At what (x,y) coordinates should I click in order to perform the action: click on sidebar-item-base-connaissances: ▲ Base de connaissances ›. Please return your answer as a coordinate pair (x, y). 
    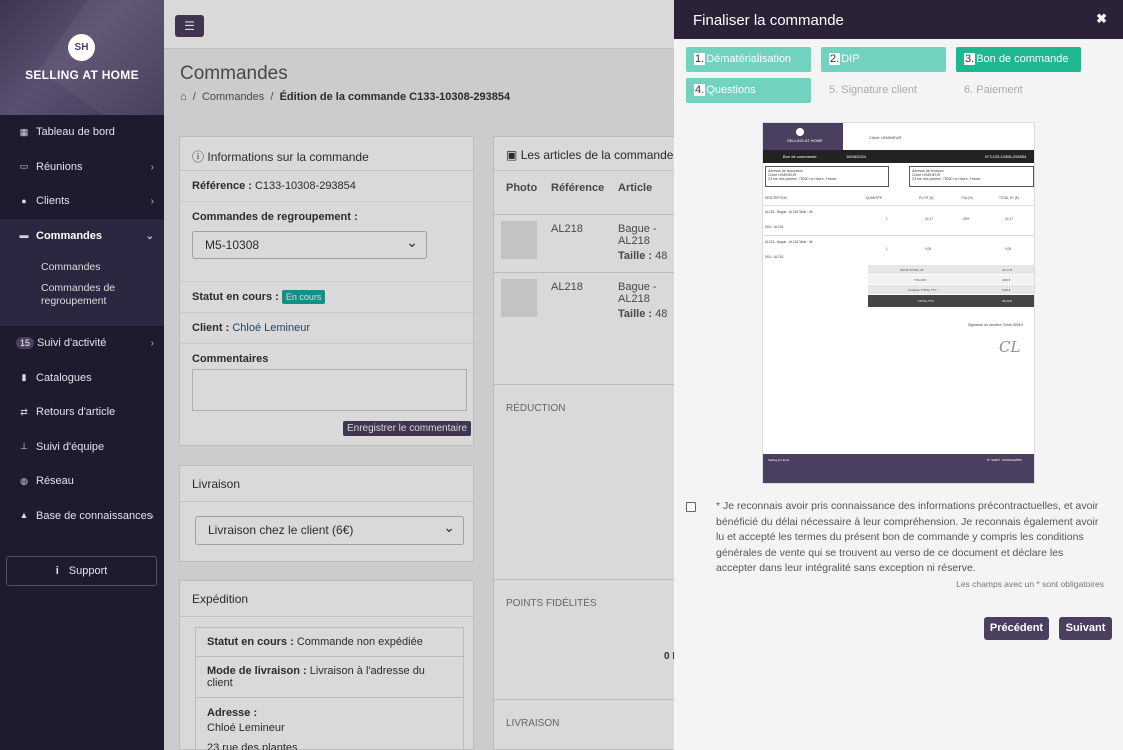
    Looking at the image, I should click on (82, 516).